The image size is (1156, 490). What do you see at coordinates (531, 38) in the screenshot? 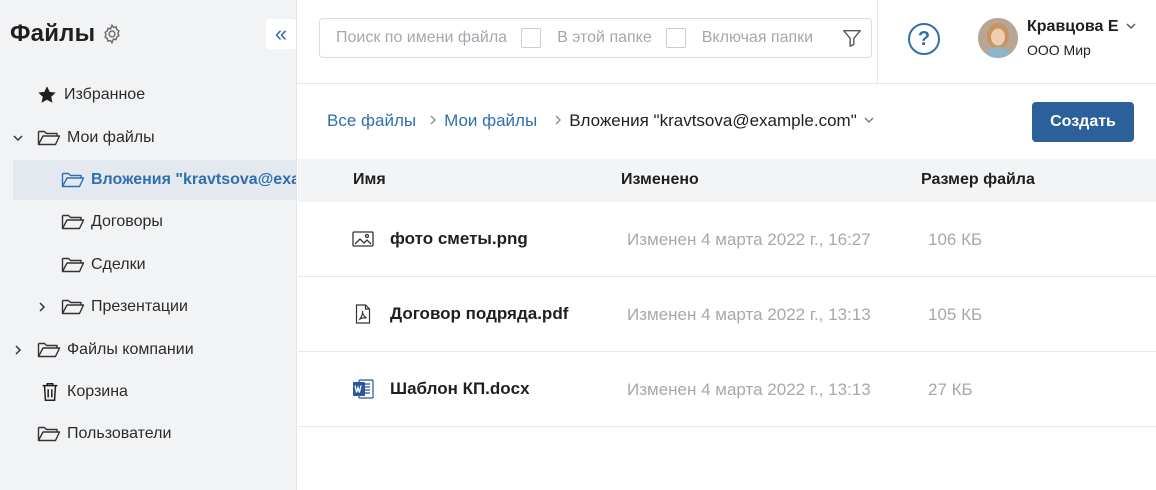
I see `in-folder-checkbox` at bounding box center [531, 38].